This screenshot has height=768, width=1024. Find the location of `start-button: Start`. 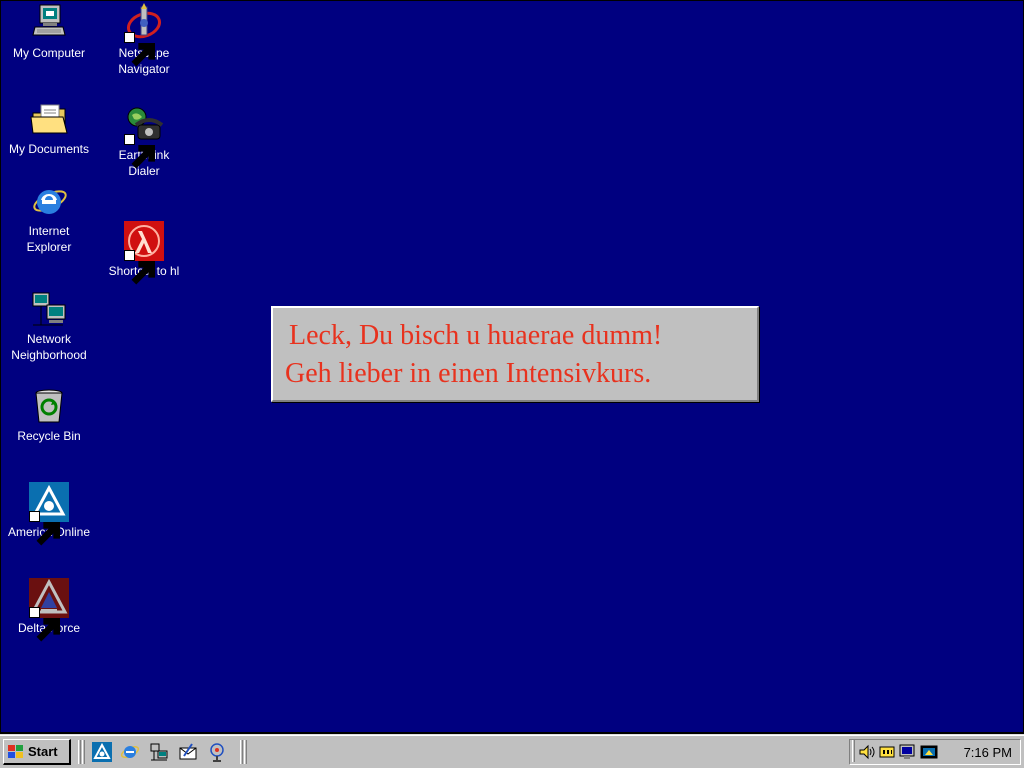

start-button: Start is located at coordinates (37, 752).